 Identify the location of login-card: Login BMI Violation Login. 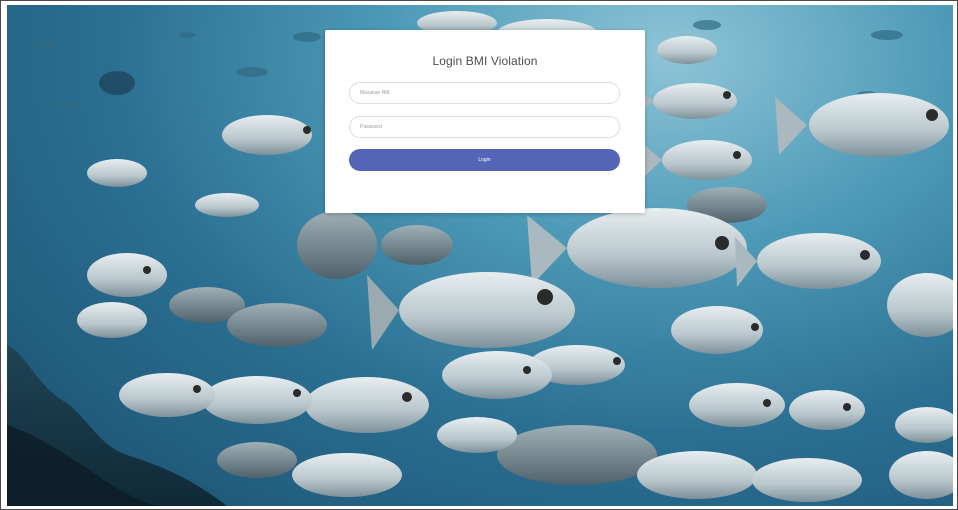
(485, 121).